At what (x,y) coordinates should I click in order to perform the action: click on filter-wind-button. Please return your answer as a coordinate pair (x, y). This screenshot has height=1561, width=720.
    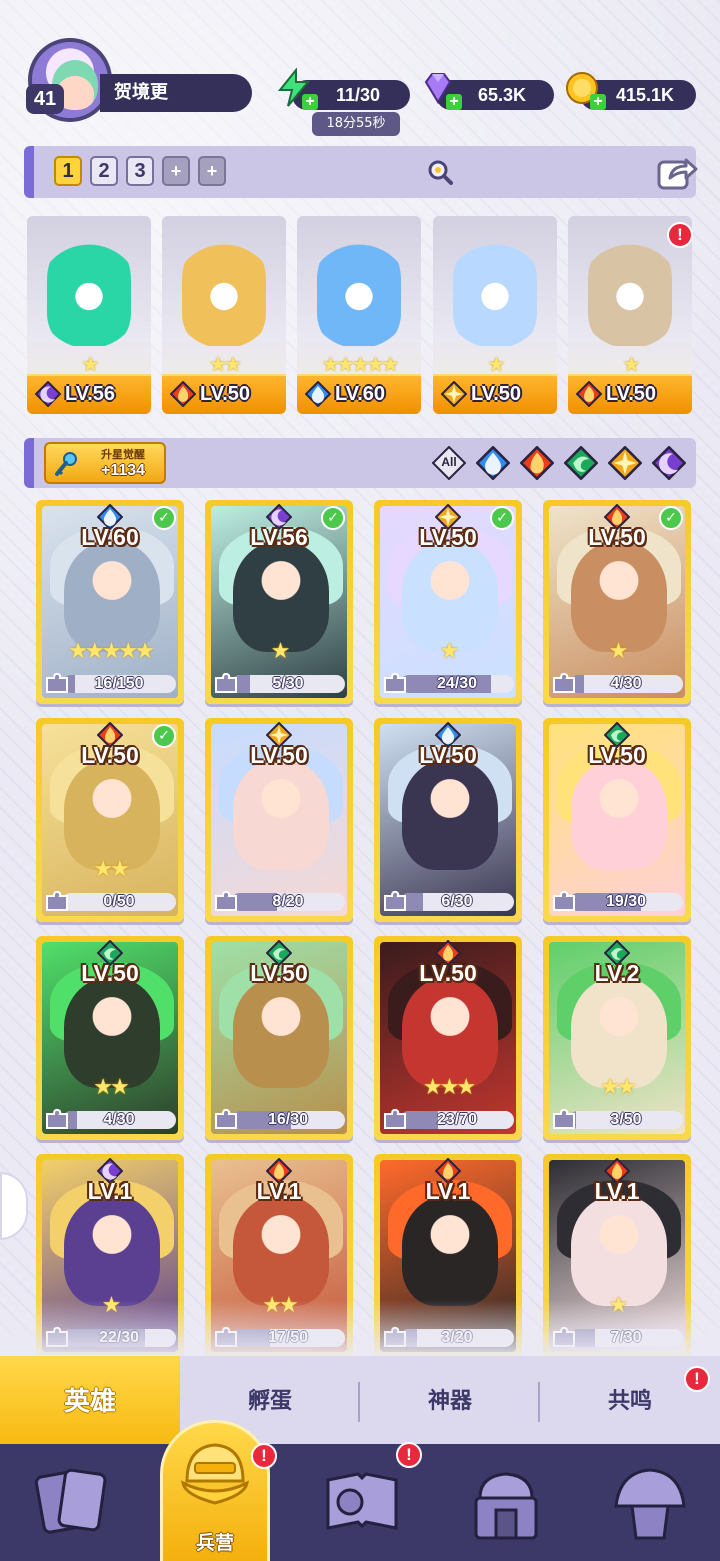
    Looking at the image, I should click on (581, 463).